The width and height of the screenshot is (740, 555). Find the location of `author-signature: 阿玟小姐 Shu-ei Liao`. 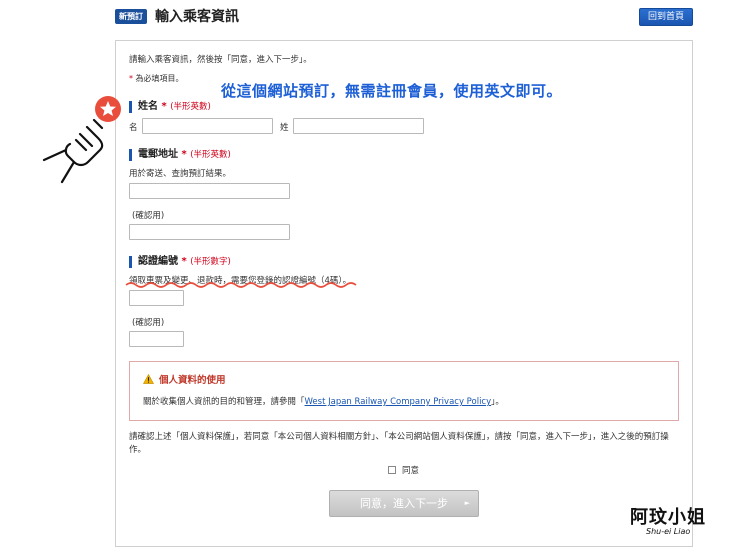

author-signature: 阿玟小姐 Shu-ei Liao is located at coordinates (668, 519).